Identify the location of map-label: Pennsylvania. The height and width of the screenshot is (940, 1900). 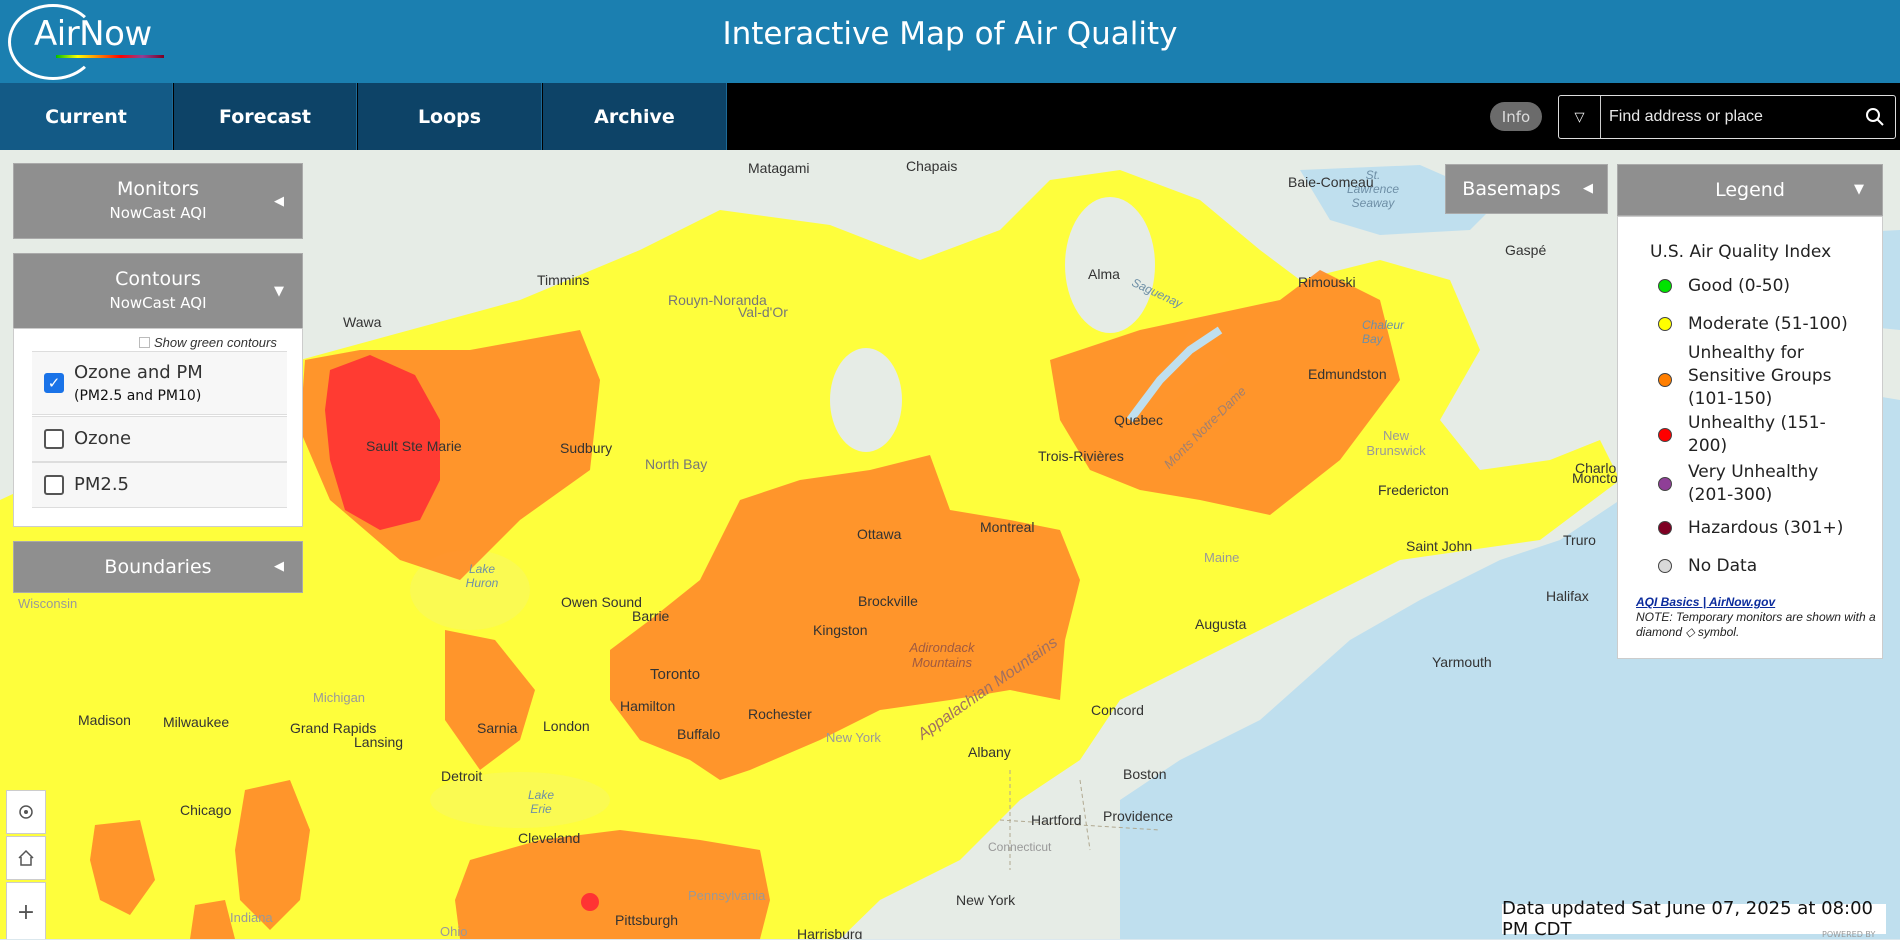
(727, 895).